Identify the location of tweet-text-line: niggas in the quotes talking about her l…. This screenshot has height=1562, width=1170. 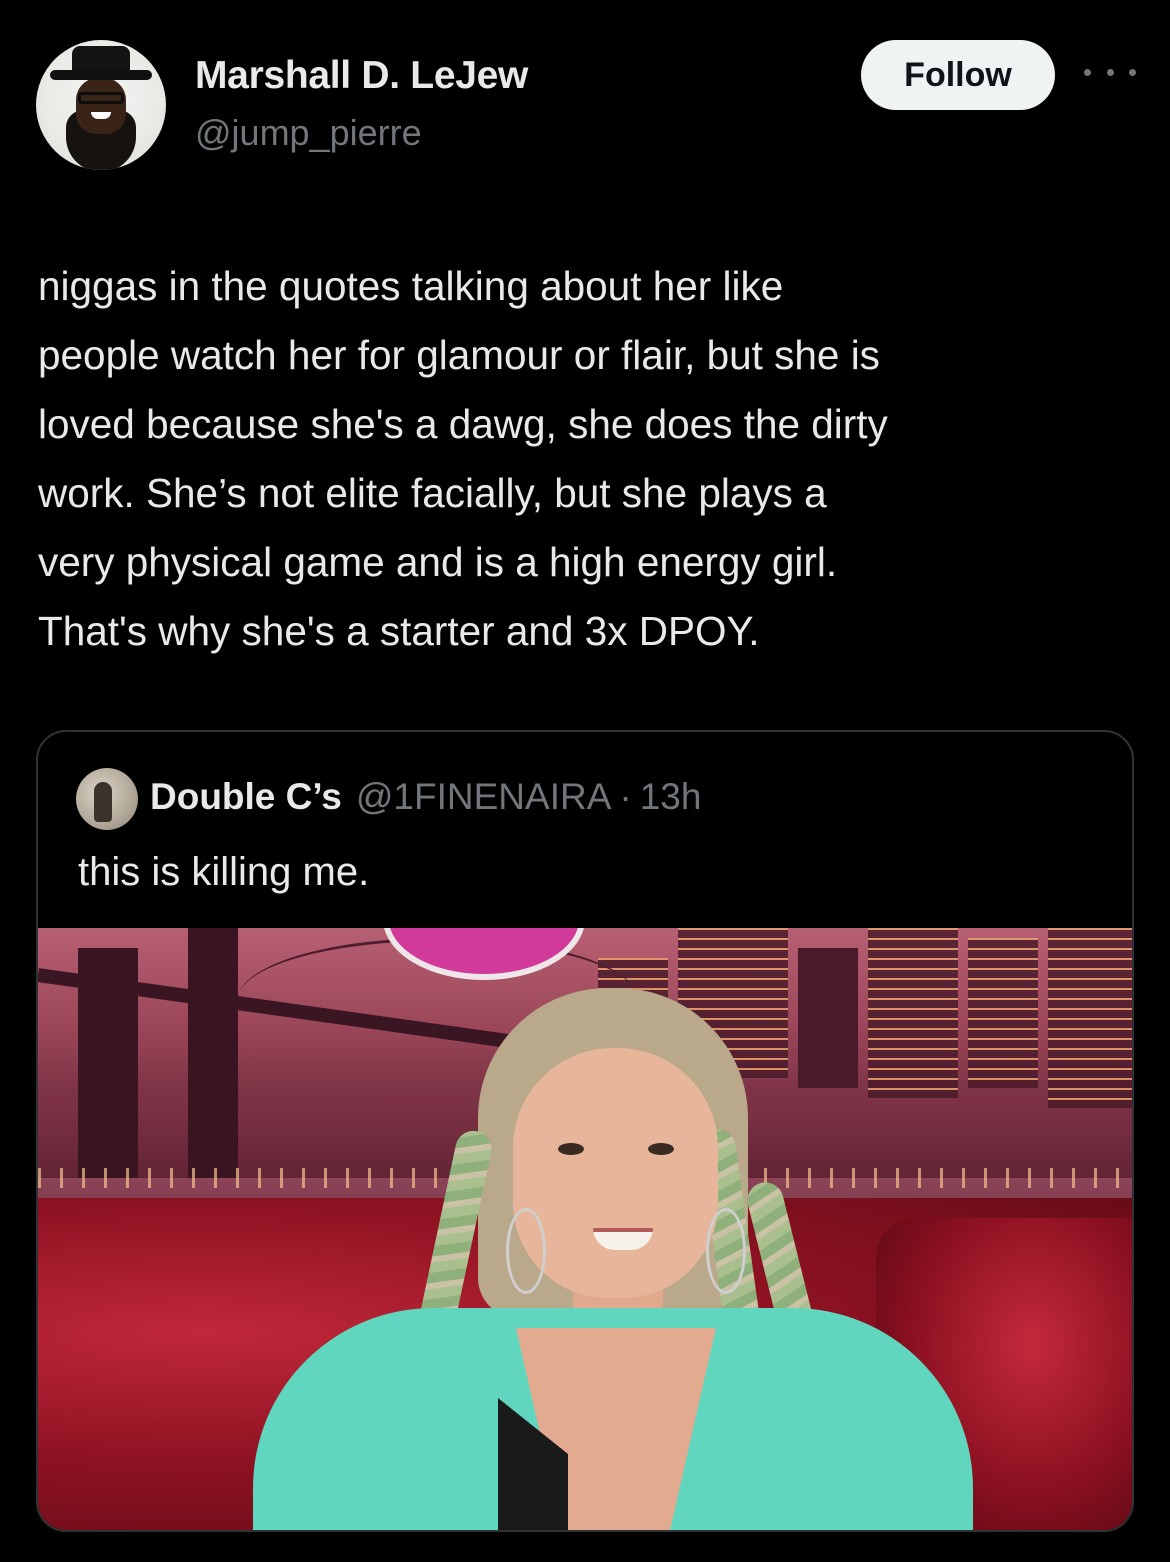
(411, 286).